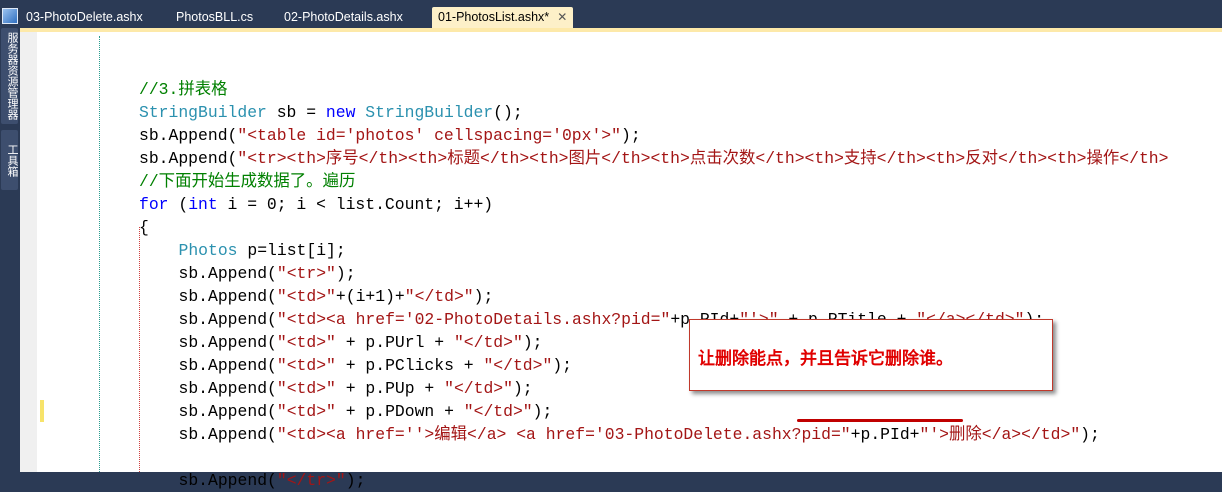 Image resolution: width=1222 pixels, height=492 pixels. I want to click on annotation-text: 让删除能点，并且告诉它删除谁。, so click(825, 359).